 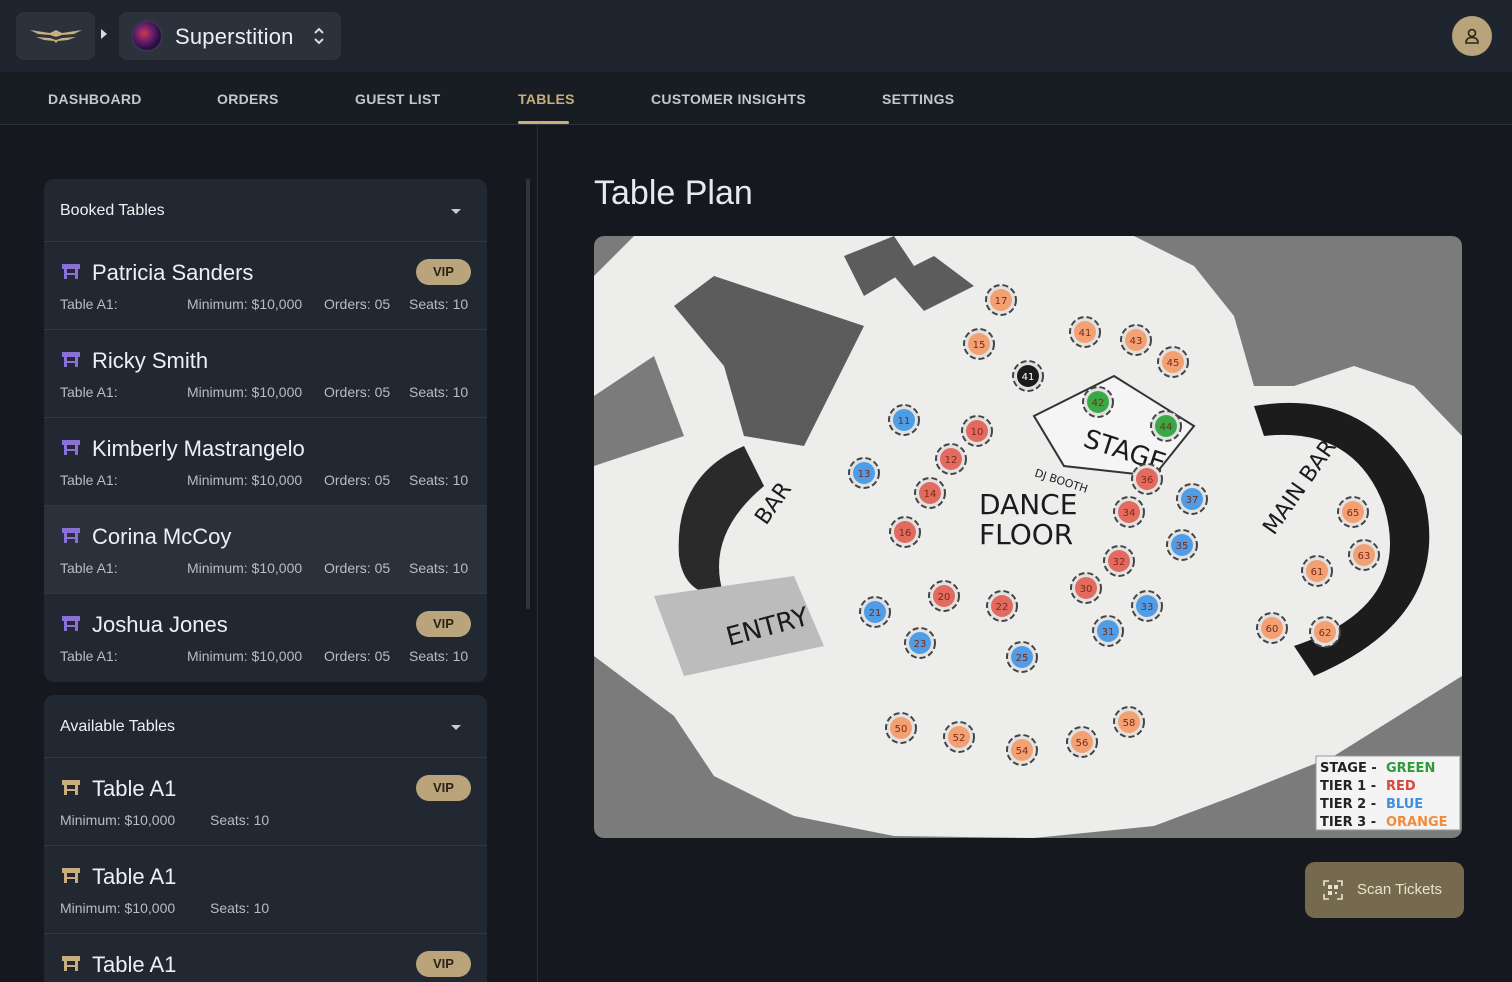 I want to click on tab-customer-insights: CUSTOMER INSIGHTS, so click(x=728, y=99).